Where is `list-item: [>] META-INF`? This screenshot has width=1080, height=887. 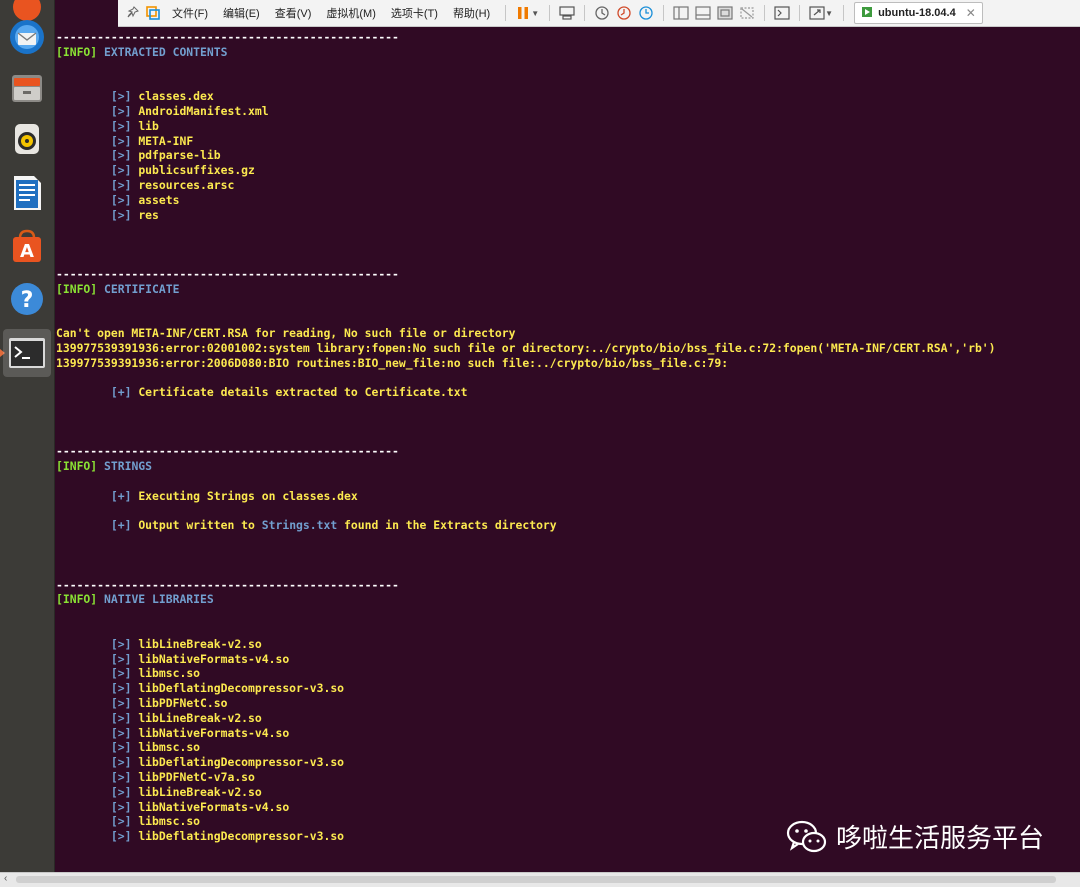
list-item: [>] META-INF is located at coordinates (124, 141).